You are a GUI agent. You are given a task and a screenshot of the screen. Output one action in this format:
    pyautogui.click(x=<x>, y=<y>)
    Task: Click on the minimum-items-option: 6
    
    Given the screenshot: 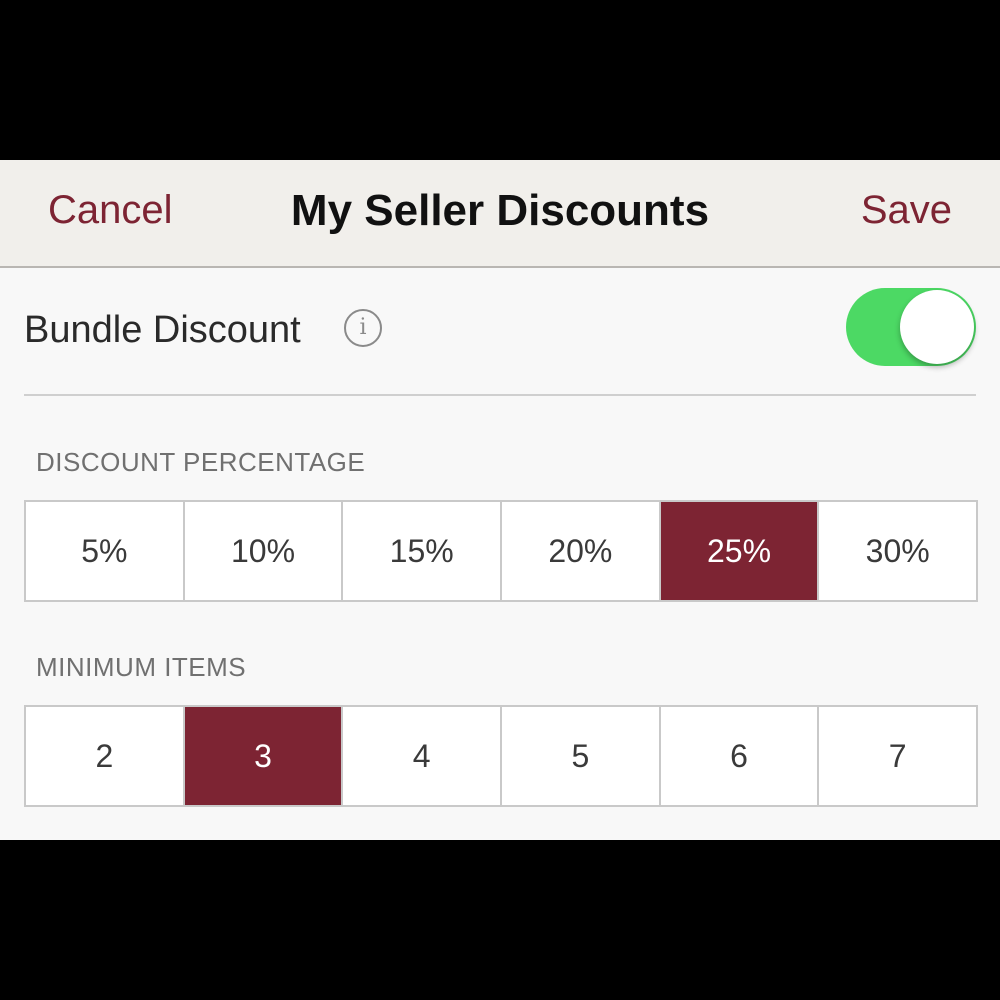 What is the action you would take?
    pyautogui.click(x=740, y=756)
    